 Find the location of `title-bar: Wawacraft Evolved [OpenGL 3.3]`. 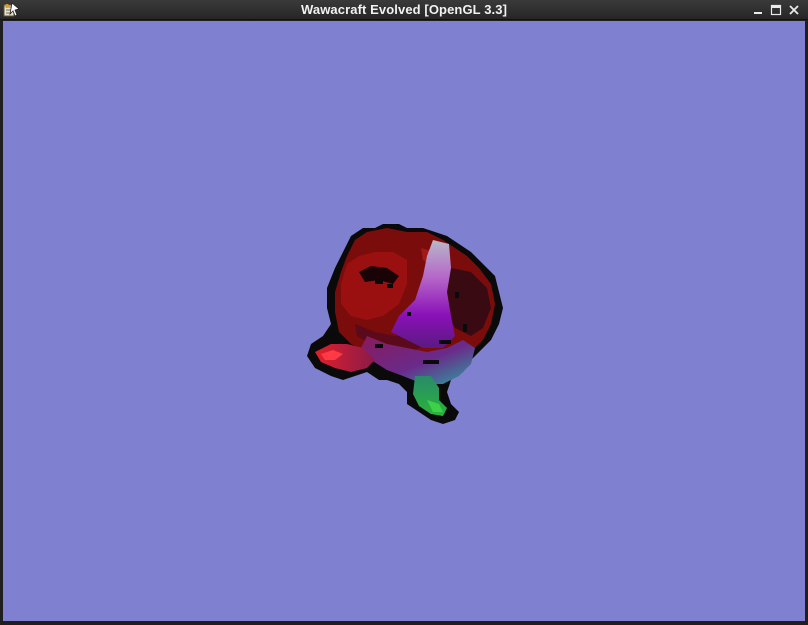

title-bar: Wawacraft Evolved [OpenGL 3.3] is located at coordinates (404, 10).